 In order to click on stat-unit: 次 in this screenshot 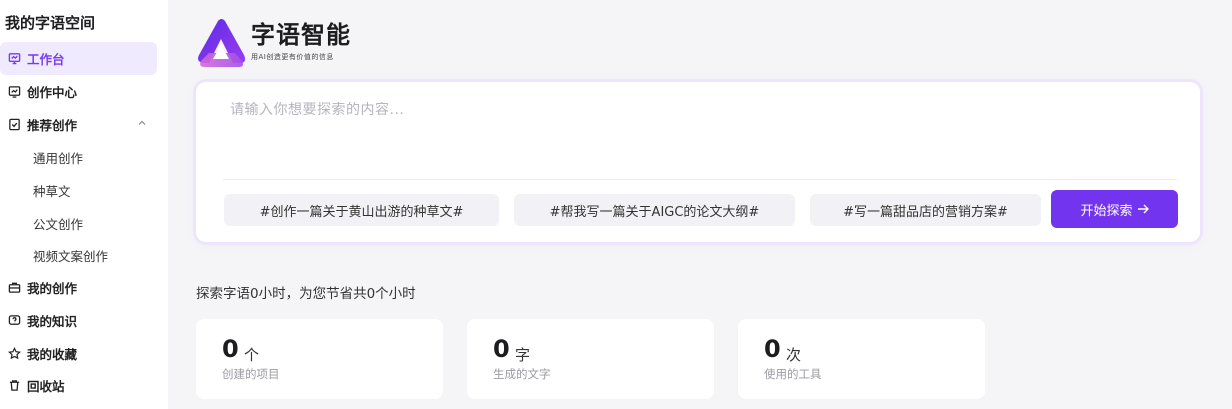, I will do `click(794, 355)`.